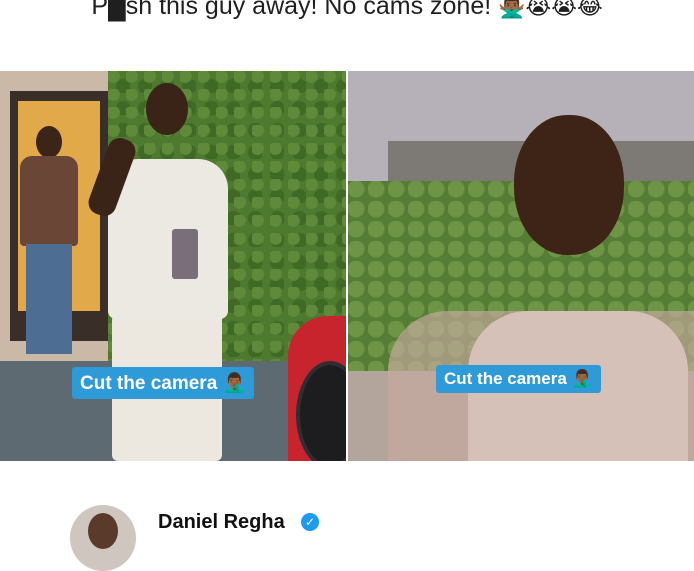 This screenshot has height=571, width=694. What do you see at coordinates (569, 185) in the screenshot?
I see `closeup-person-head` at bounding box center [569, 185].